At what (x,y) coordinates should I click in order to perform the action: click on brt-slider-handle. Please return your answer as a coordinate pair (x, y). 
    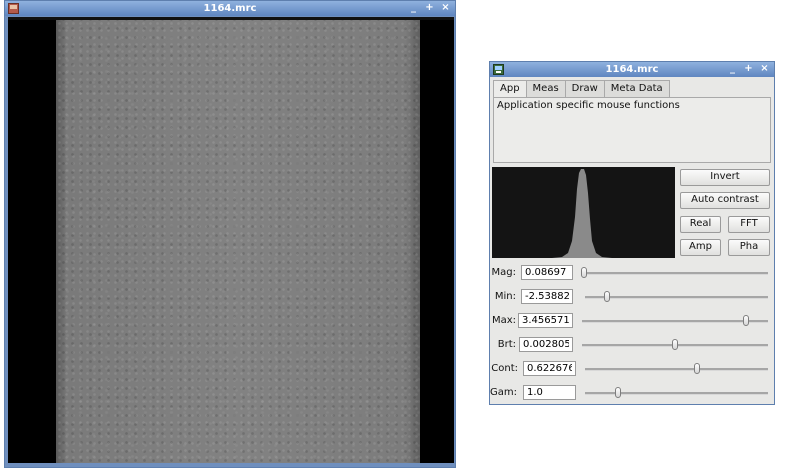
    Looking at the image, I should click on (675, 344).